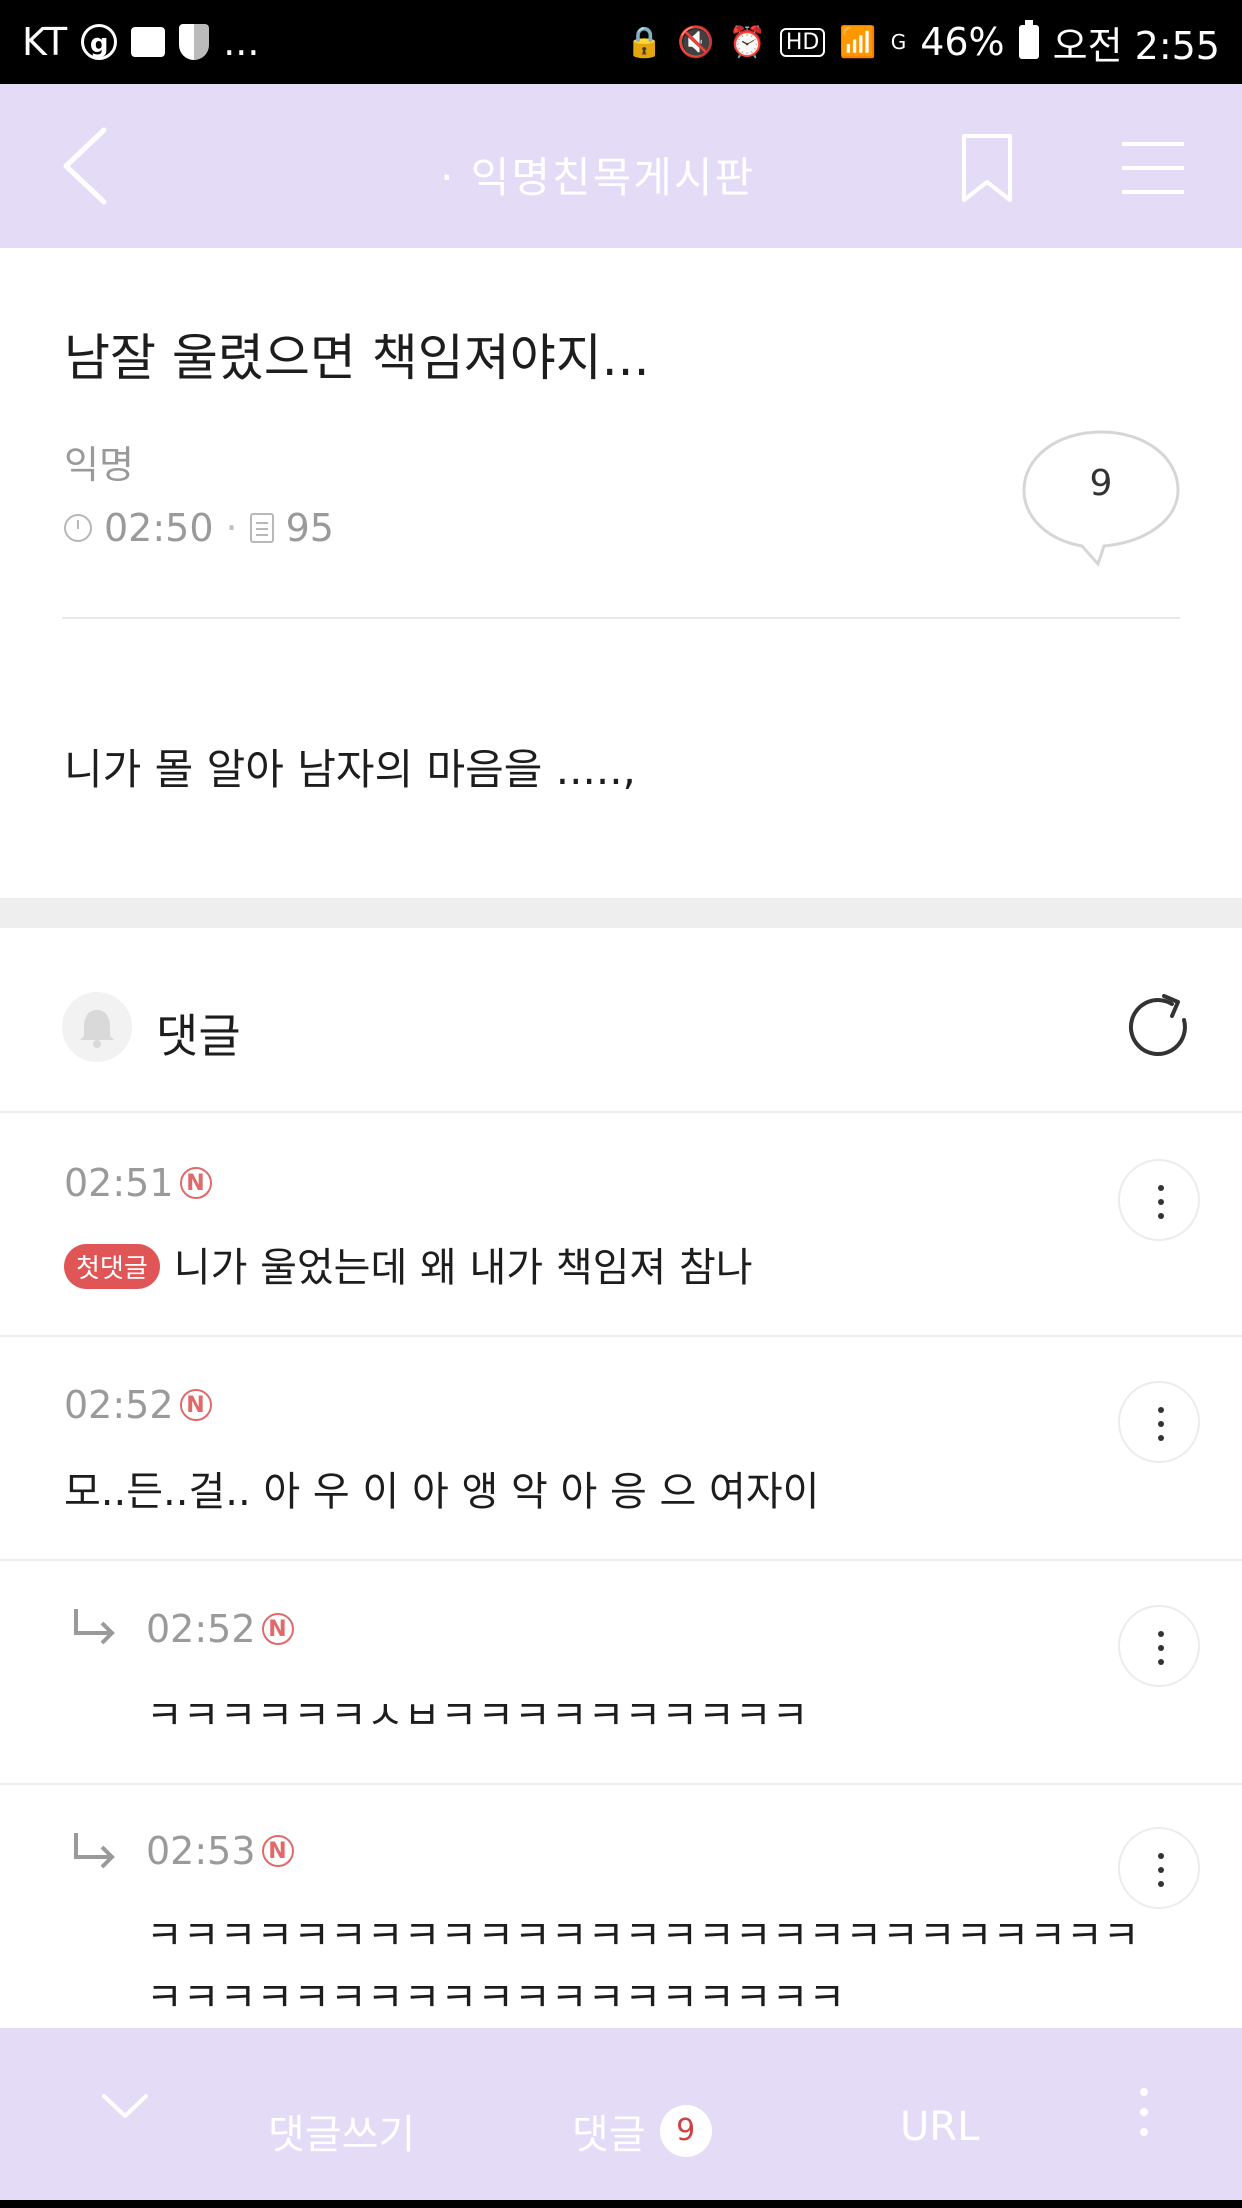 Image resolution: width=1242 pixels, height=2208 pixels. I want to click on chevron-left-icon, so click(87, 166).